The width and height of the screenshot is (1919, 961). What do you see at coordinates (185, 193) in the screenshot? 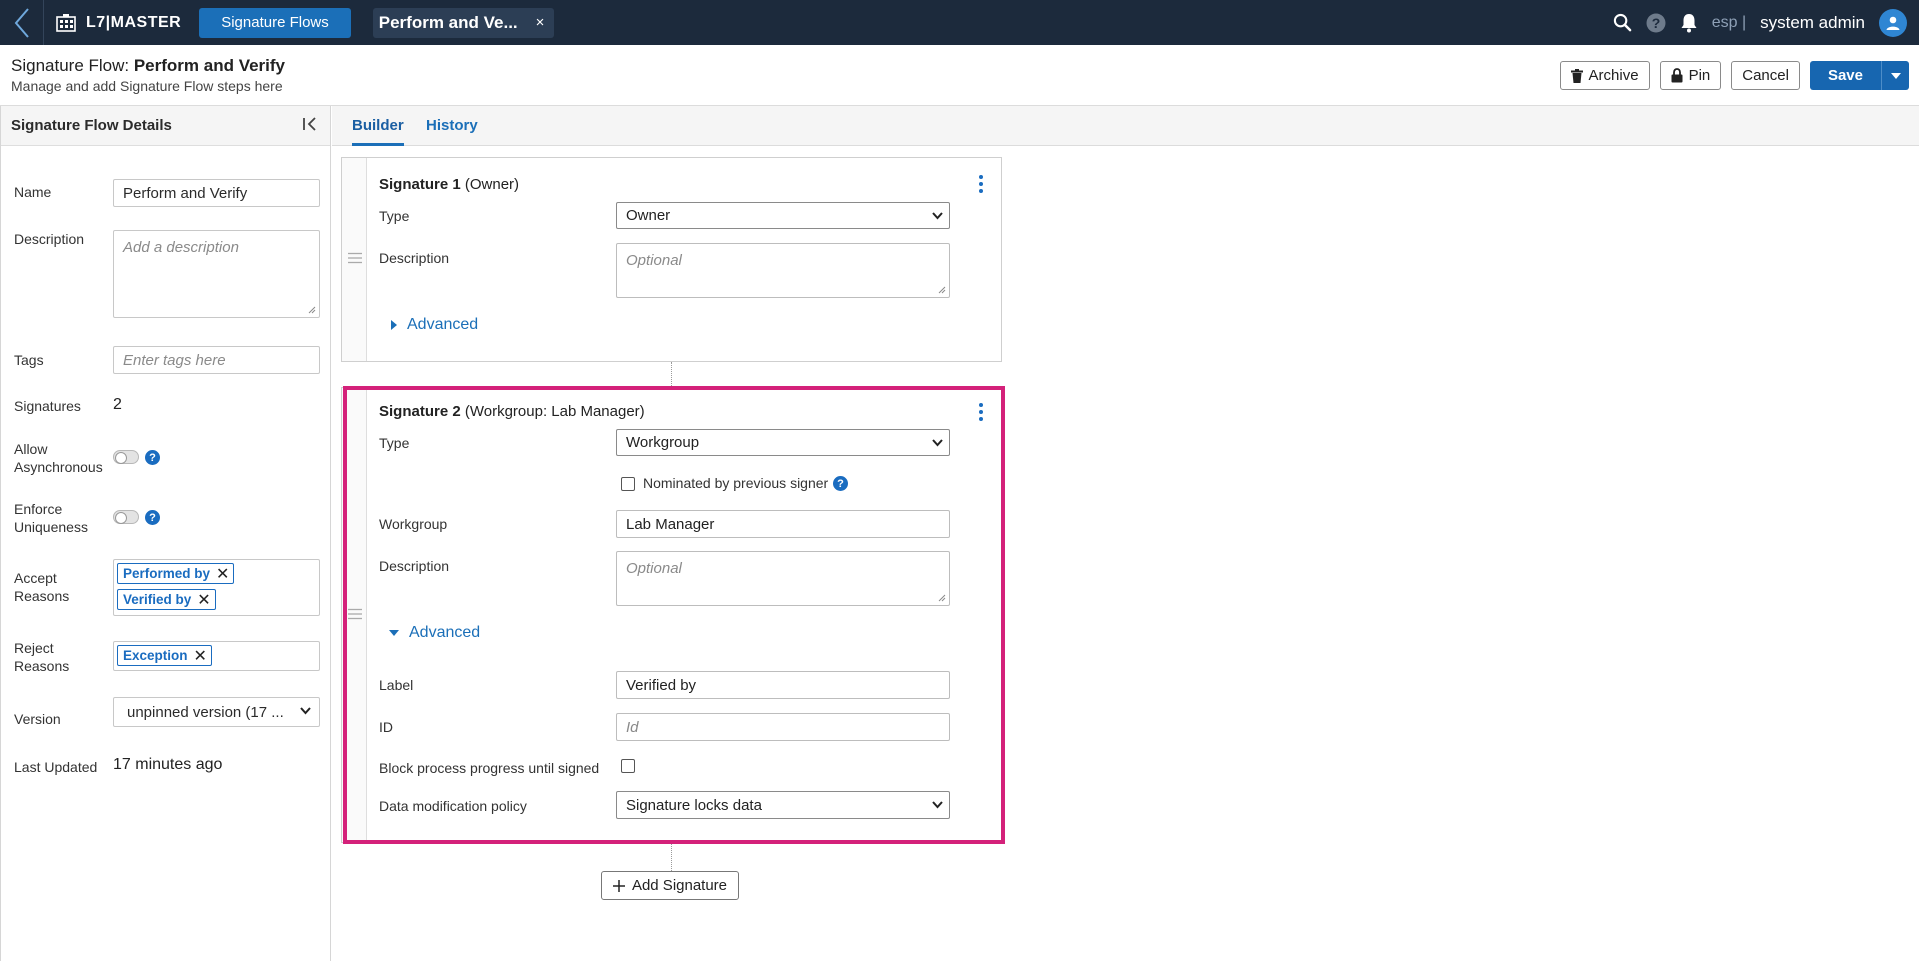
I see `name-input-value: Perform and Verify` at bounding box center [185, 193].